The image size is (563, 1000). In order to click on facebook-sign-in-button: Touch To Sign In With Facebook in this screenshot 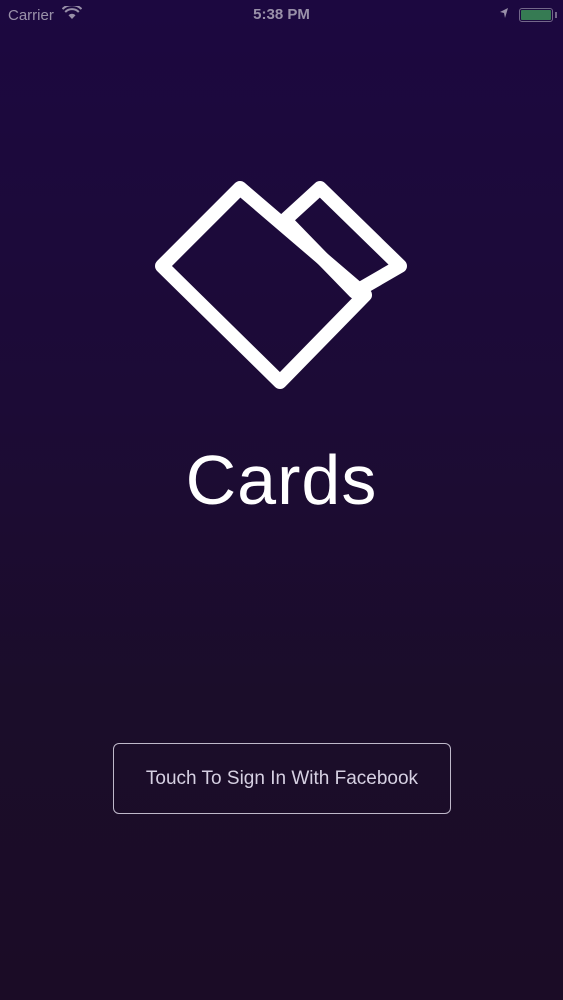, I will do `click(282, 778)`.